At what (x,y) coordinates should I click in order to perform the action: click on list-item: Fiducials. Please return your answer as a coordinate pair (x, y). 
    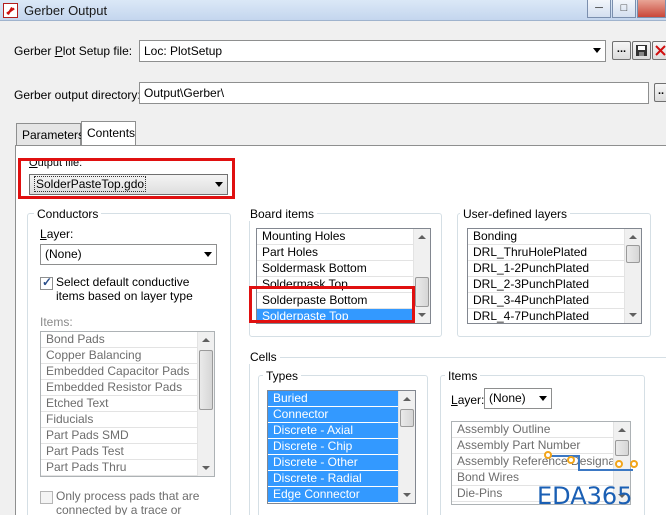
    Looking at the image, I should click on (127, 420).